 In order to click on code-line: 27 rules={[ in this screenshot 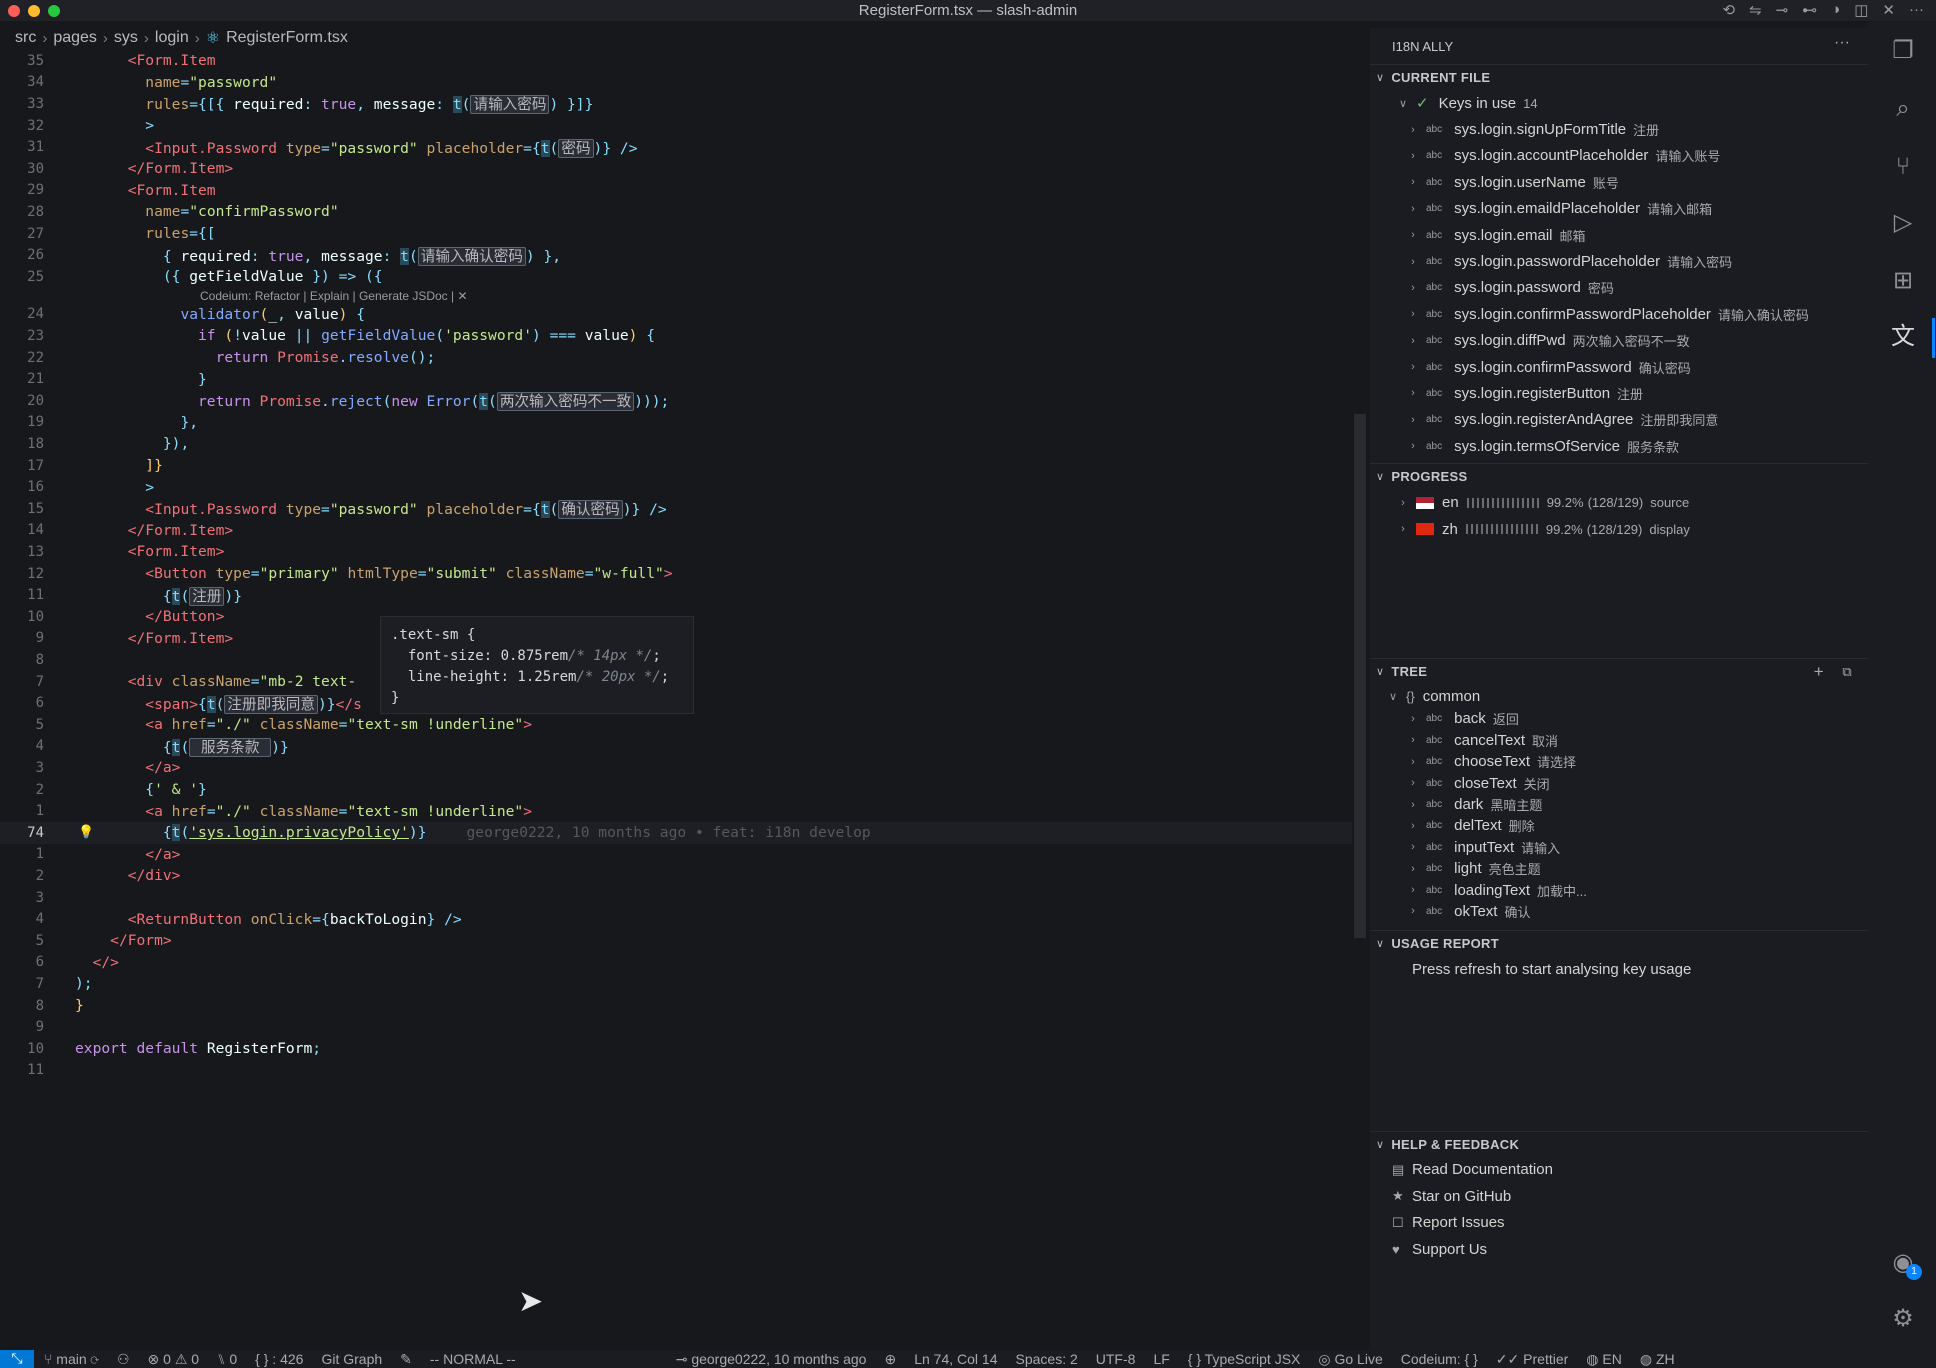, I will do `click(676, 234)`.